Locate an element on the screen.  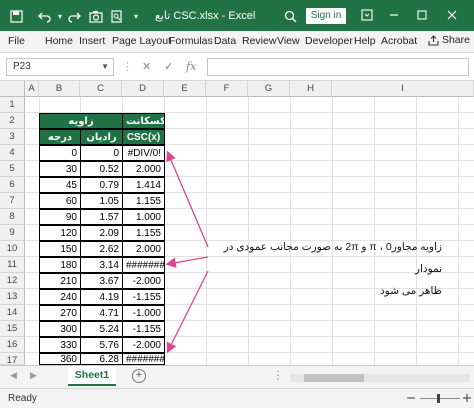
insert-function-icon: fx is located at coordinates (191, 66).